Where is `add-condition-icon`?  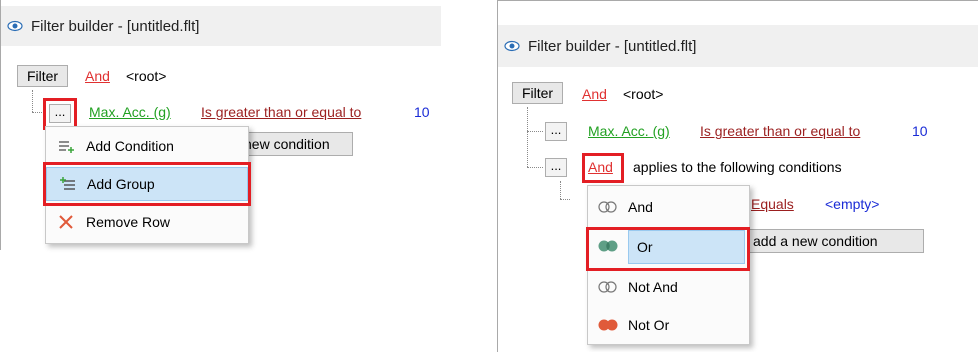 add-condition-icon is located at coordinates (66, 146).